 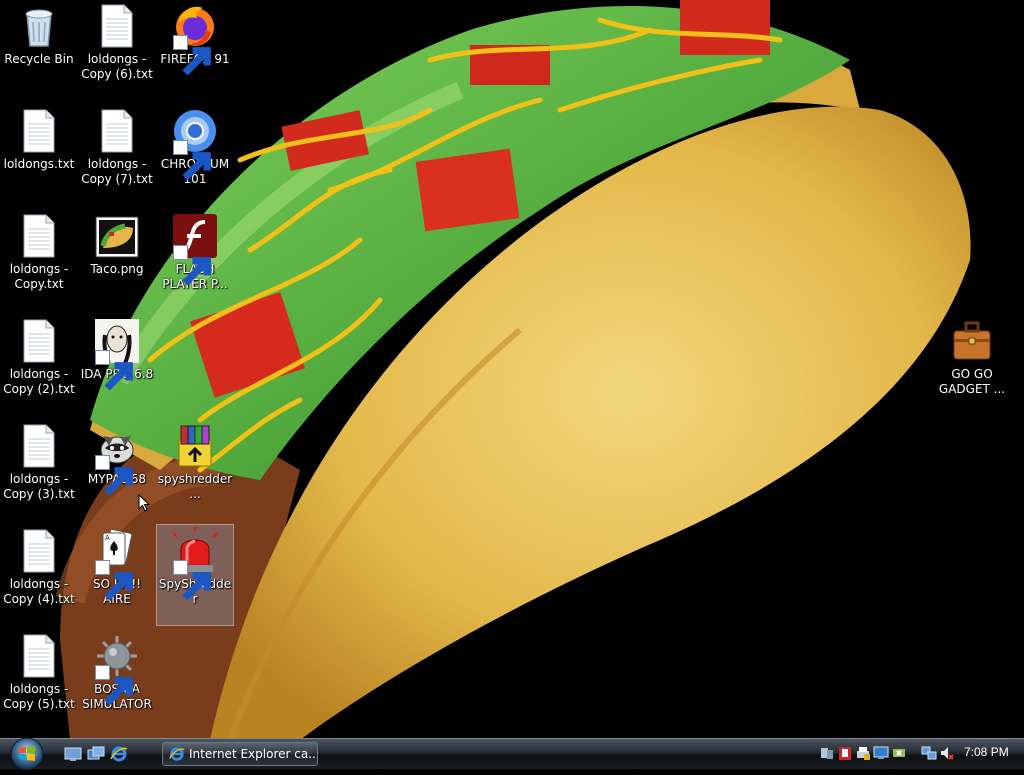 I want to click on taskbar: Internet Explorer ca... 7:08 PM, so click(x=512, y=753).